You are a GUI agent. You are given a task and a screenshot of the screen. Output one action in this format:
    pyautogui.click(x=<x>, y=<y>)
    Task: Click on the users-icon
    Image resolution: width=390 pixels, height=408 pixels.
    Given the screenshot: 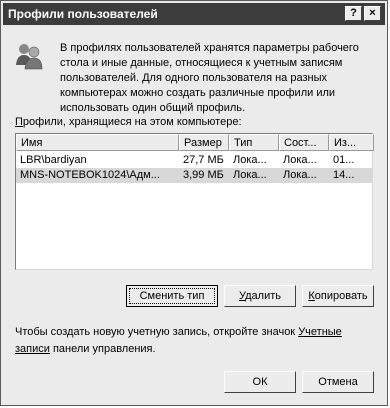 What is the action you would take?
    pyautogui.click(x=29, y=57)
    